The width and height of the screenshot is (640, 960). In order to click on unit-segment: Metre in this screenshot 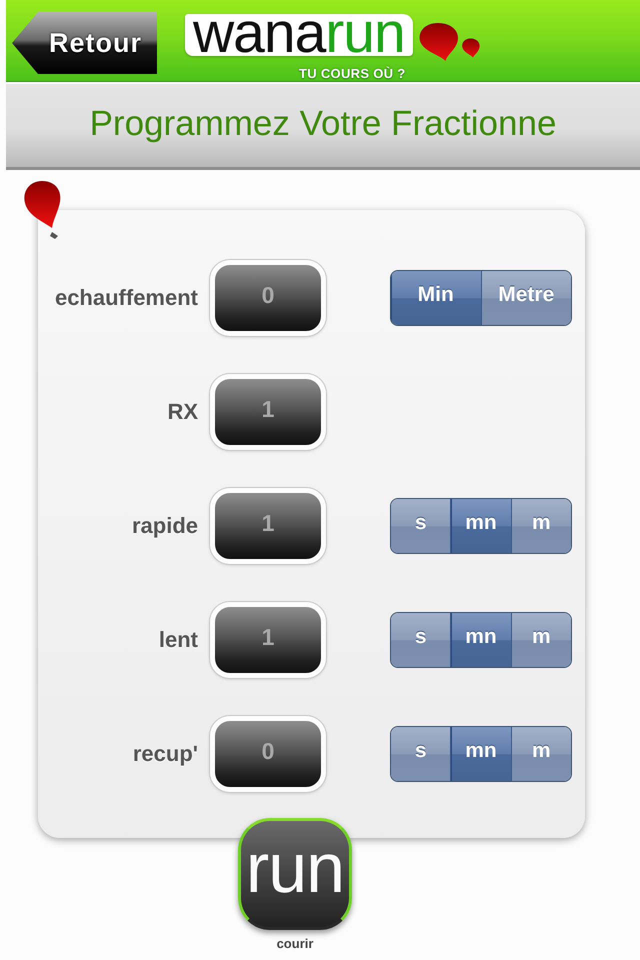, I will do `click(525, 298)`.